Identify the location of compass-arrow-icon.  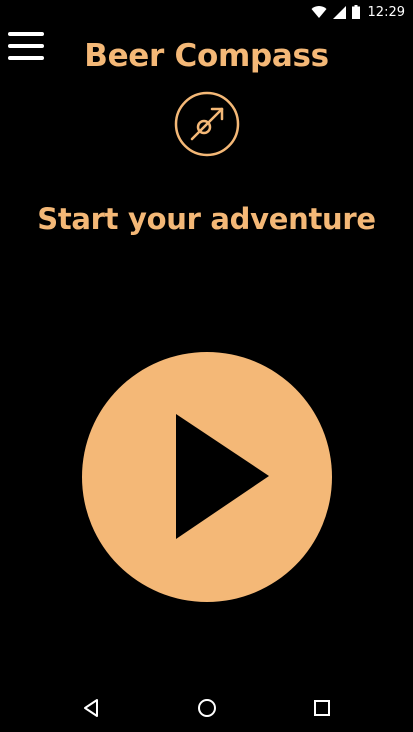
(207, 124).